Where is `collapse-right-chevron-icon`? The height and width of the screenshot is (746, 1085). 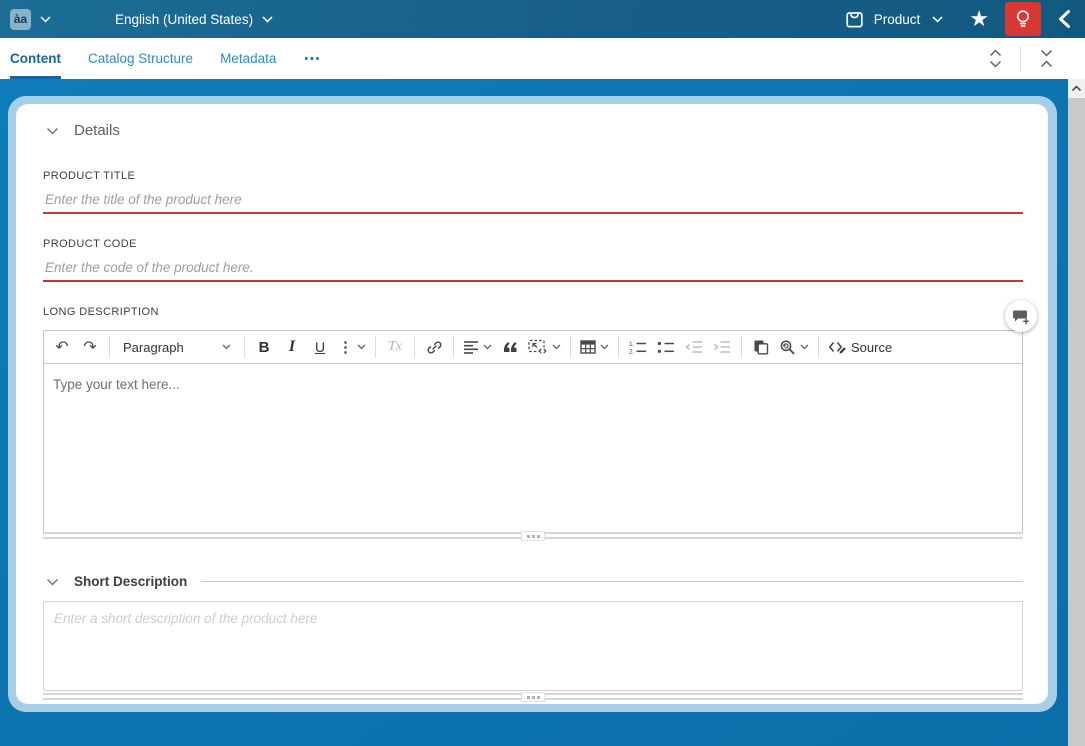 collapse-right-chevron-icon is located at coordinates (1064, 19).